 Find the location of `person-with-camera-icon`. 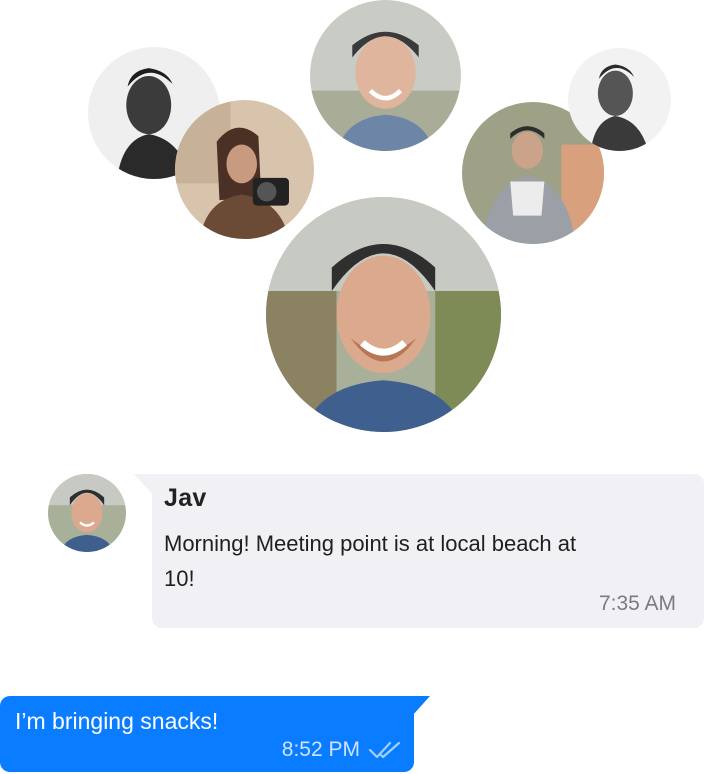

person-with-camera-icon is located at coordinates (244, 169).